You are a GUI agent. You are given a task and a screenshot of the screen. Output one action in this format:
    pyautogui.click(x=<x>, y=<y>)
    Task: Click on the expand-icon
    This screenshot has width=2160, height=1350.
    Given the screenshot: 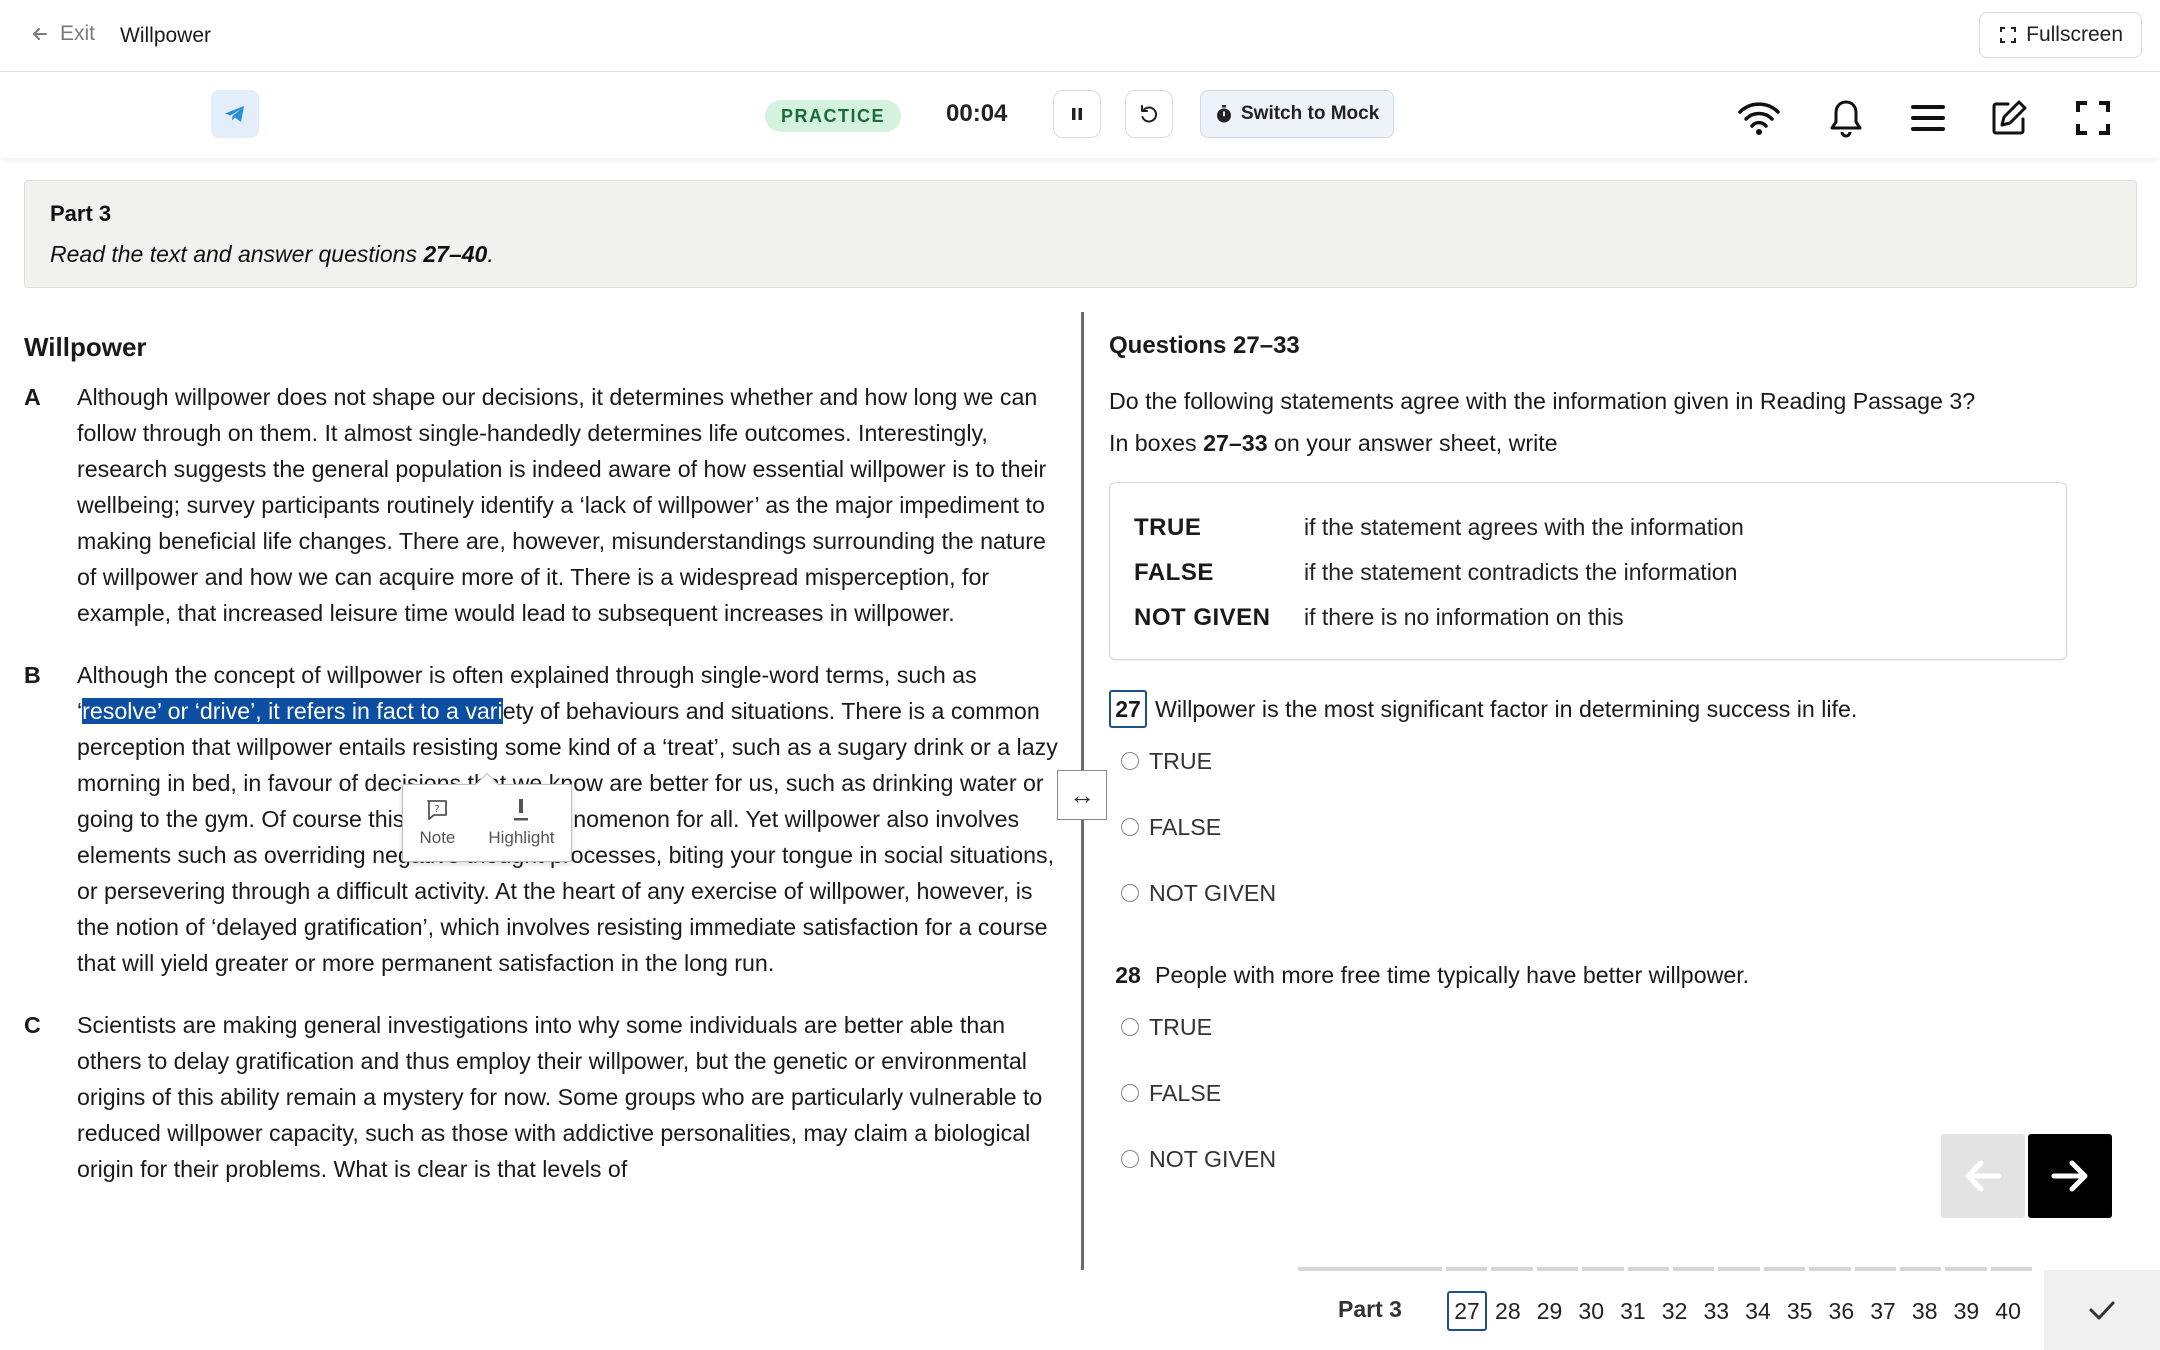 What is the action you would take?
    pyautogui.click(x=2093, y=118)
    